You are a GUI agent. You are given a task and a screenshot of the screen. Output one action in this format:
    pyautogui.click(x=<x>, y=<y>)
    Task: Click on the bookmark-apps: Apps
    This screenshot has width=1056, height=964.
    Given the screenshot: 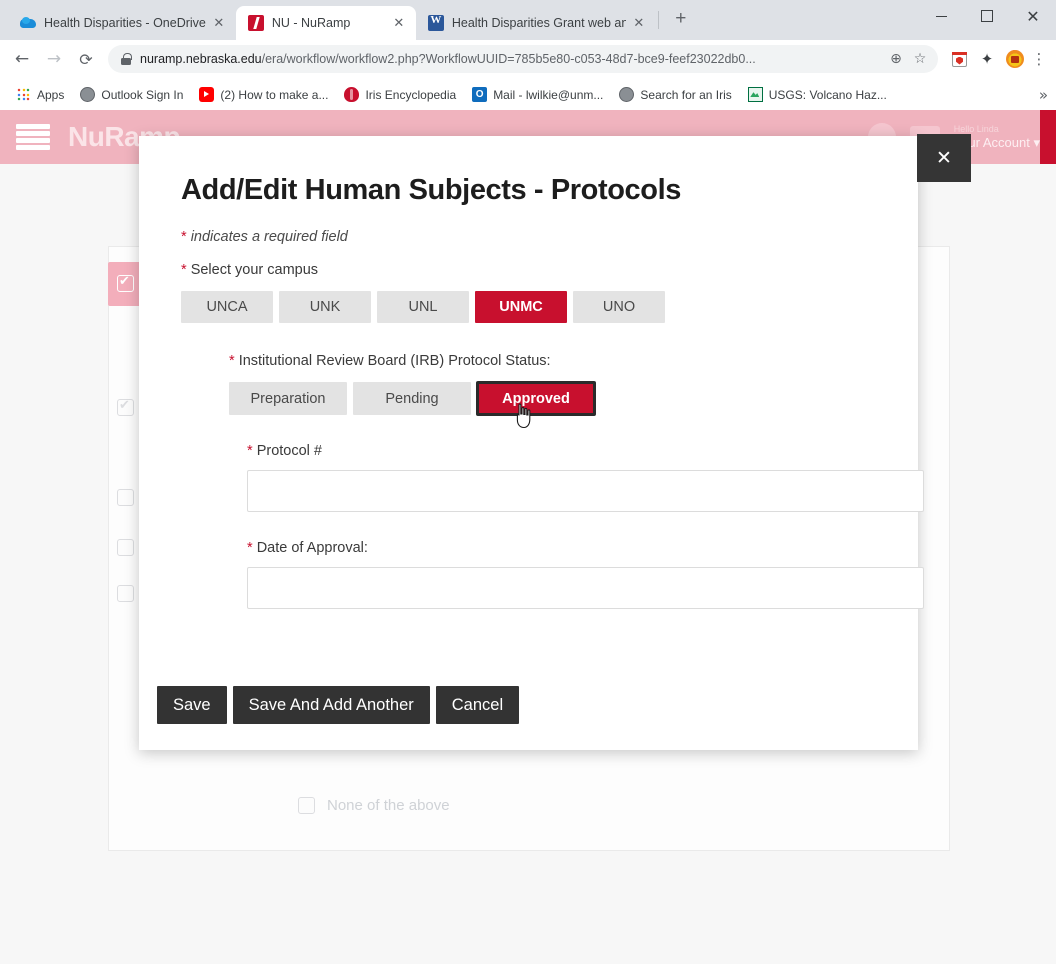 What is the action you would take?
    pyautogui.click(x=40, y=95)
    